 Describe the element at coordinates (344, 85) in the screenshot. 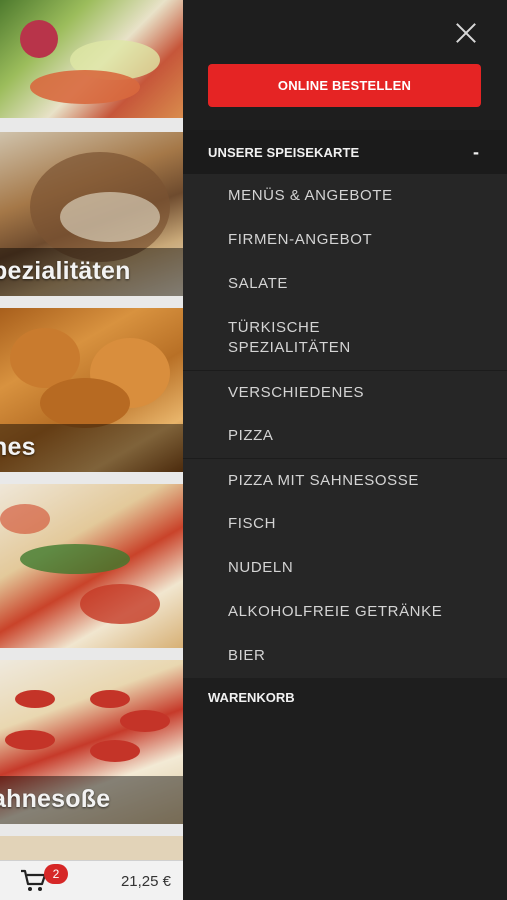

I see `order-online-button: ONLINE BESTELLEN` at that location.